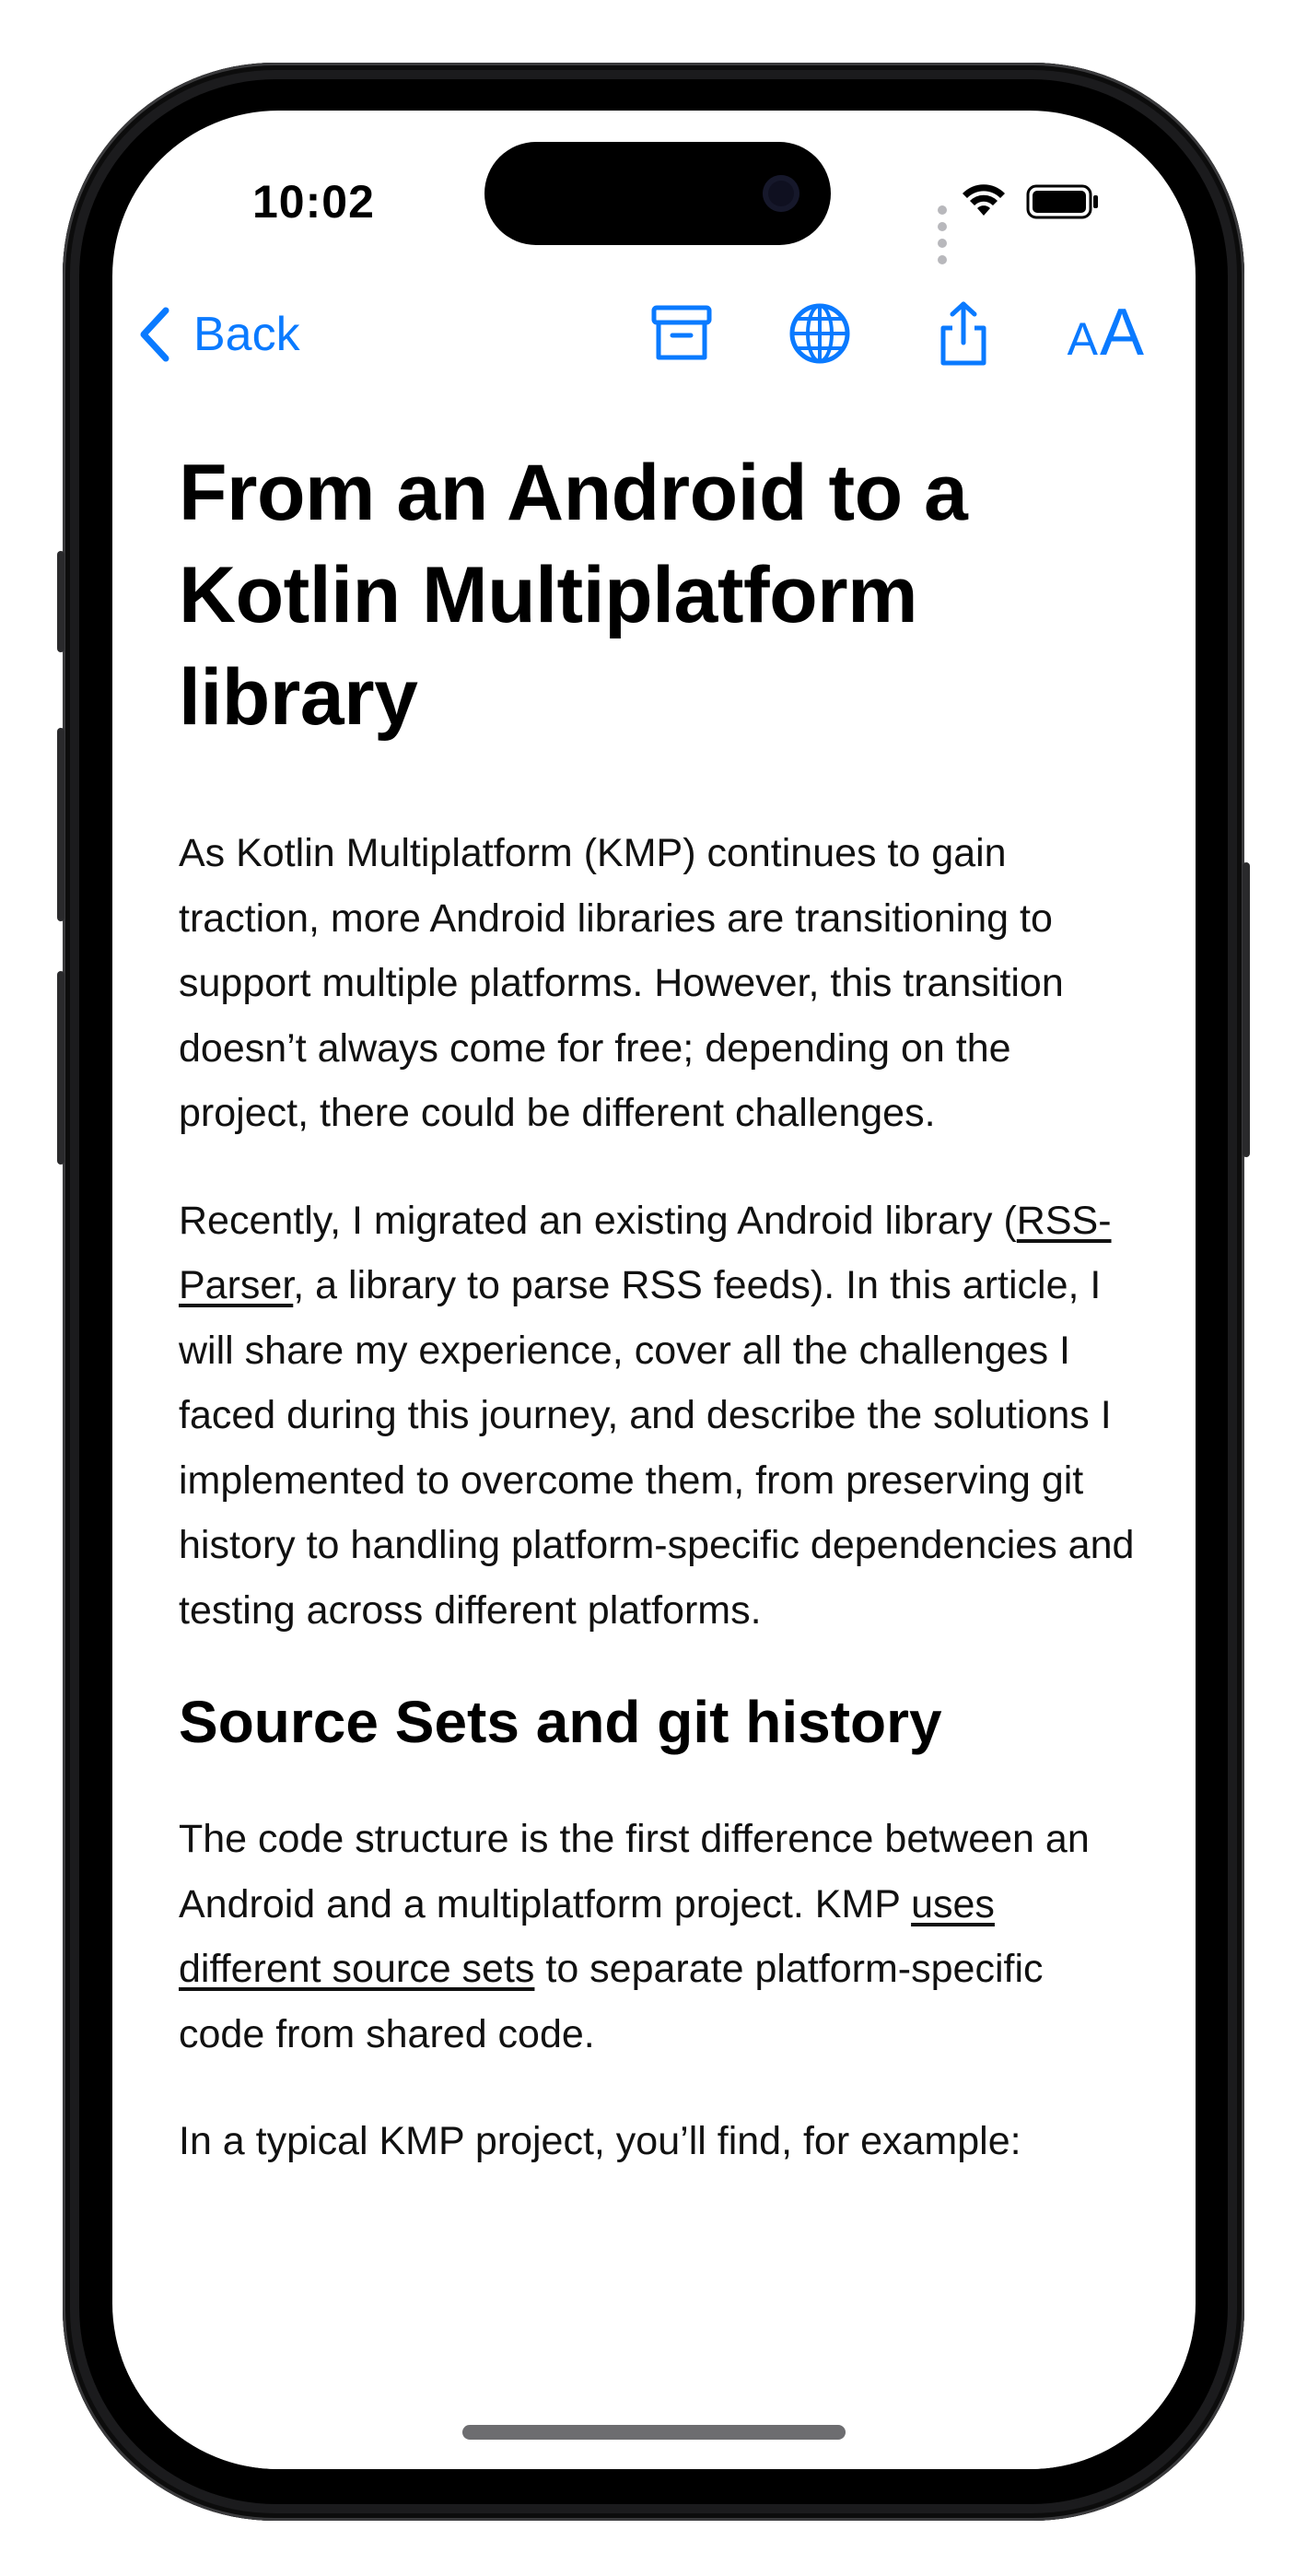 The image size is (1307, 2576). I want to click on text-size-button: A A, so click(1106, 332).